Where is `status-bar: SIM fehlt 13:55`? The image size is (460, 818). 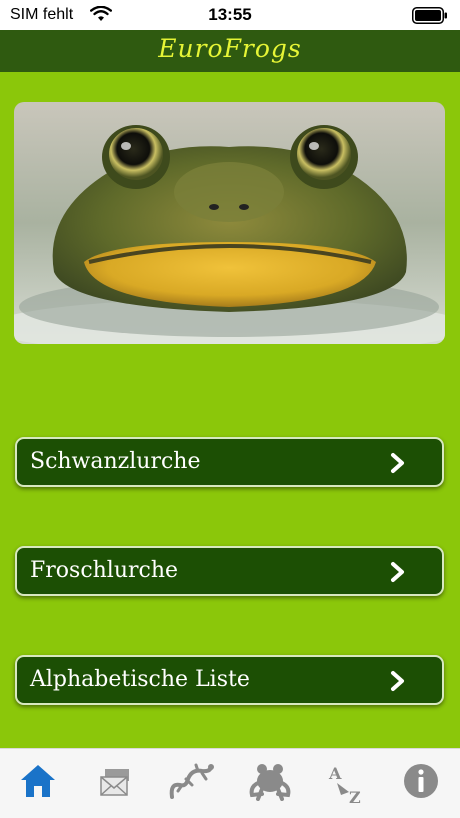
status-bar: SIM fehlt 13:55 is located at coordinates (230, 15).